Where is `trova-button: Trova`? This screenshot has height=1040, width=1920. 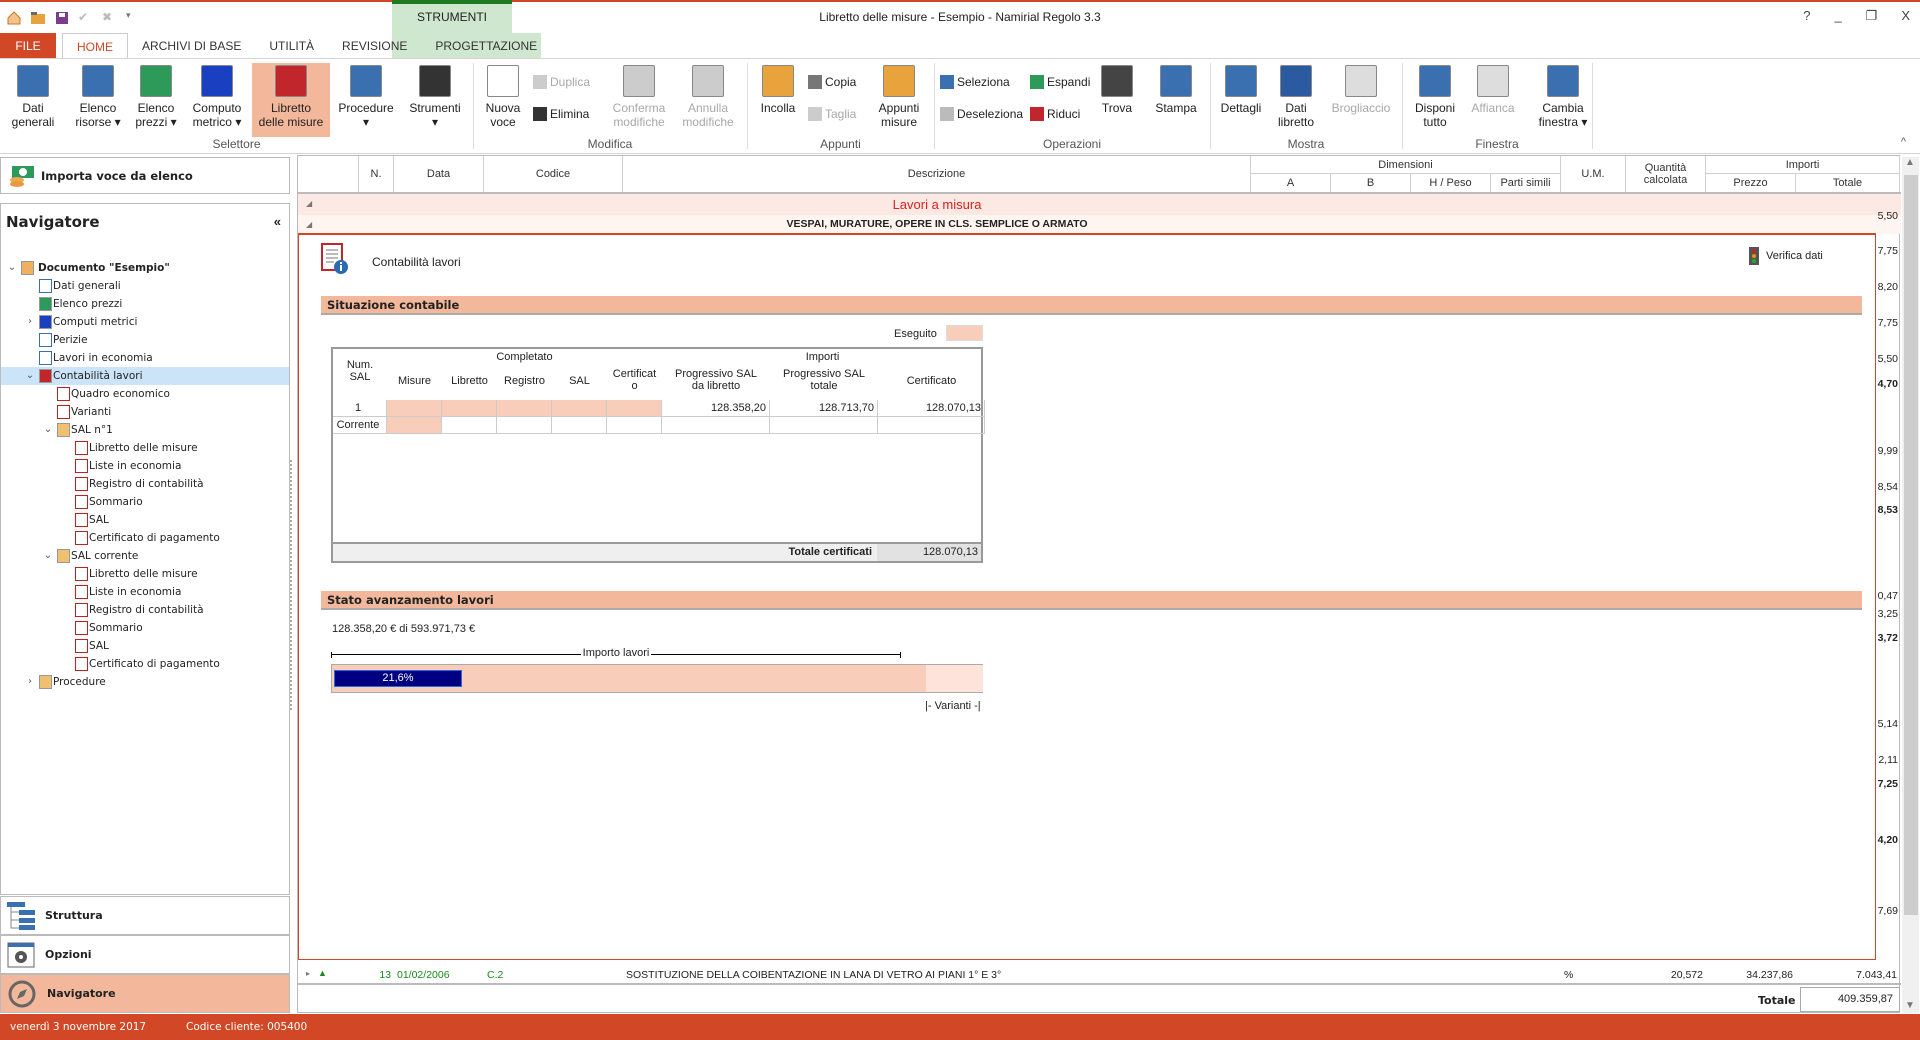 trova-button: Trova is located at coordinates (1117, 100).